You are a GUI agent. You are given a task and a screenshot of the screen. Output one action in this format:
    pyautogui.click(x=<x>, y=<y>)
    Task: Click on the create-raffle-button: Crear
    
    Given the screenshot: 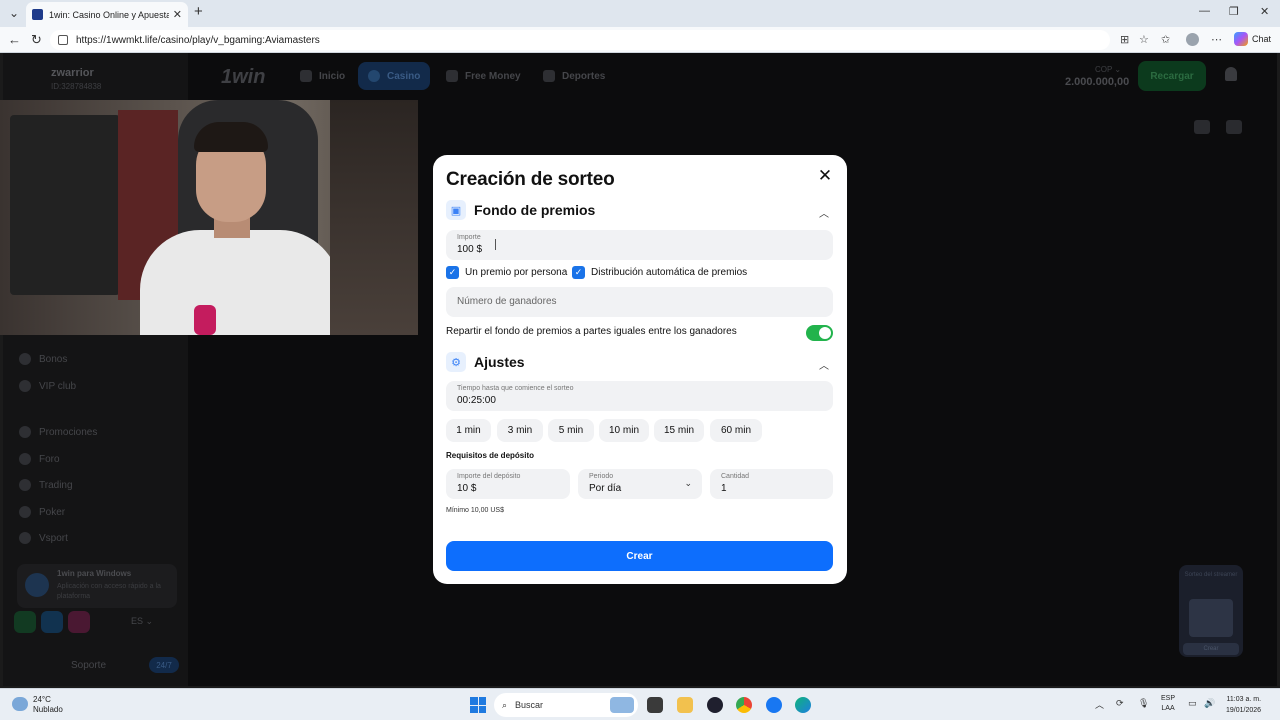 What is the action you would take?
    pyautogui.click(x=639, y=556)
    